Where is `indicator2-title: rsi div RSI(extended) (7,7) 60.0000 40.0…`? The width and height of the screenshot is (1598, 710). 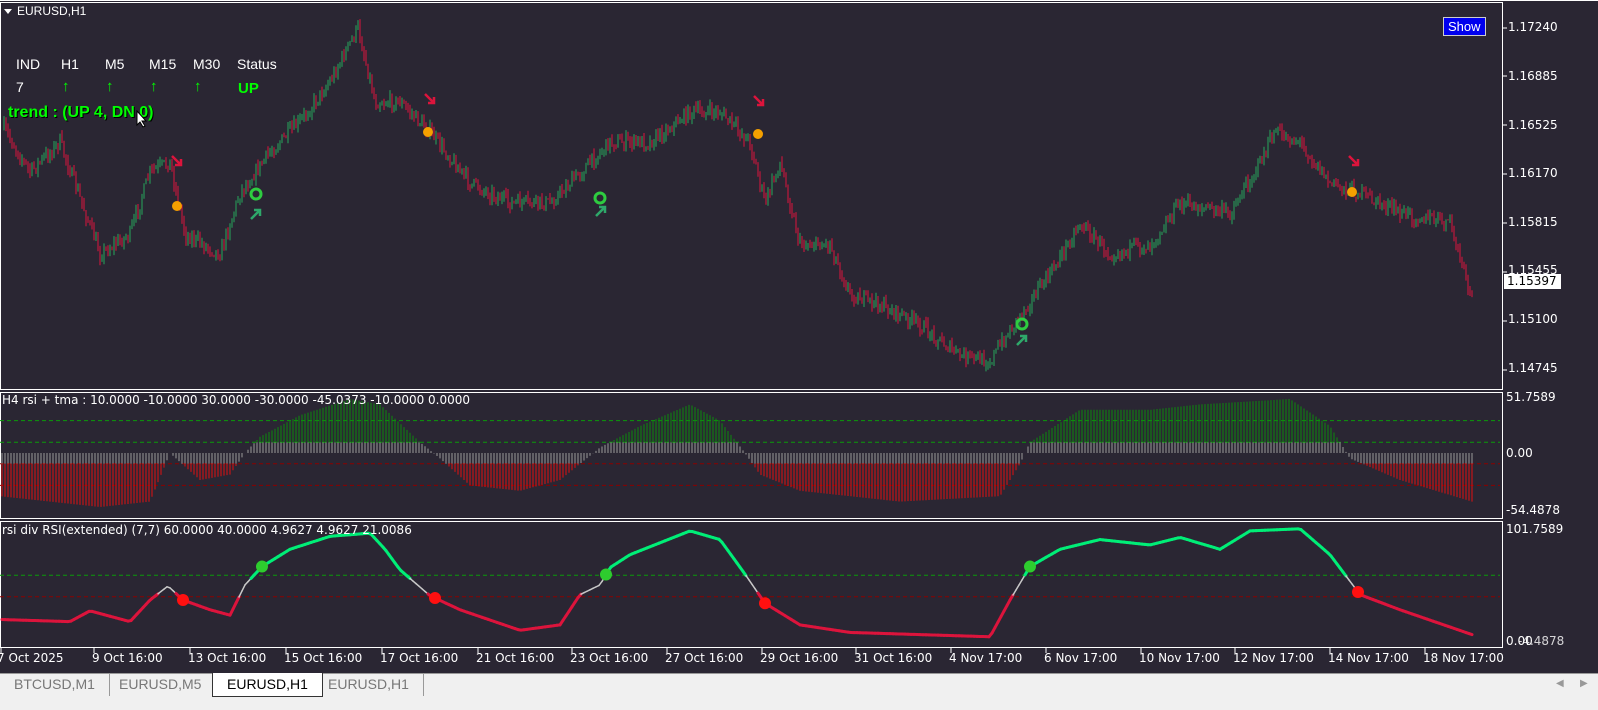 indicator2-title: rsi div RSI(extended) (7,7) 60.0000 40.0… is located at coordinates (207, 530).